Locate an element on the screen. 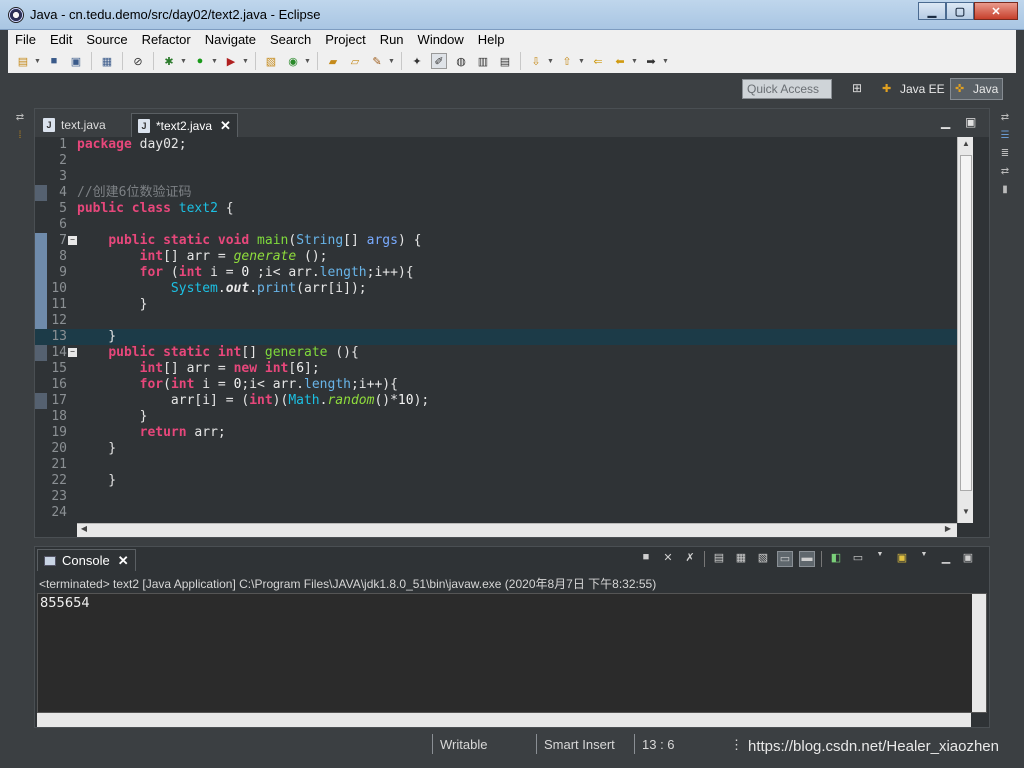 The image size is (1024, 768). open-type-icon: ▰ is located at coordinates (333, 61).